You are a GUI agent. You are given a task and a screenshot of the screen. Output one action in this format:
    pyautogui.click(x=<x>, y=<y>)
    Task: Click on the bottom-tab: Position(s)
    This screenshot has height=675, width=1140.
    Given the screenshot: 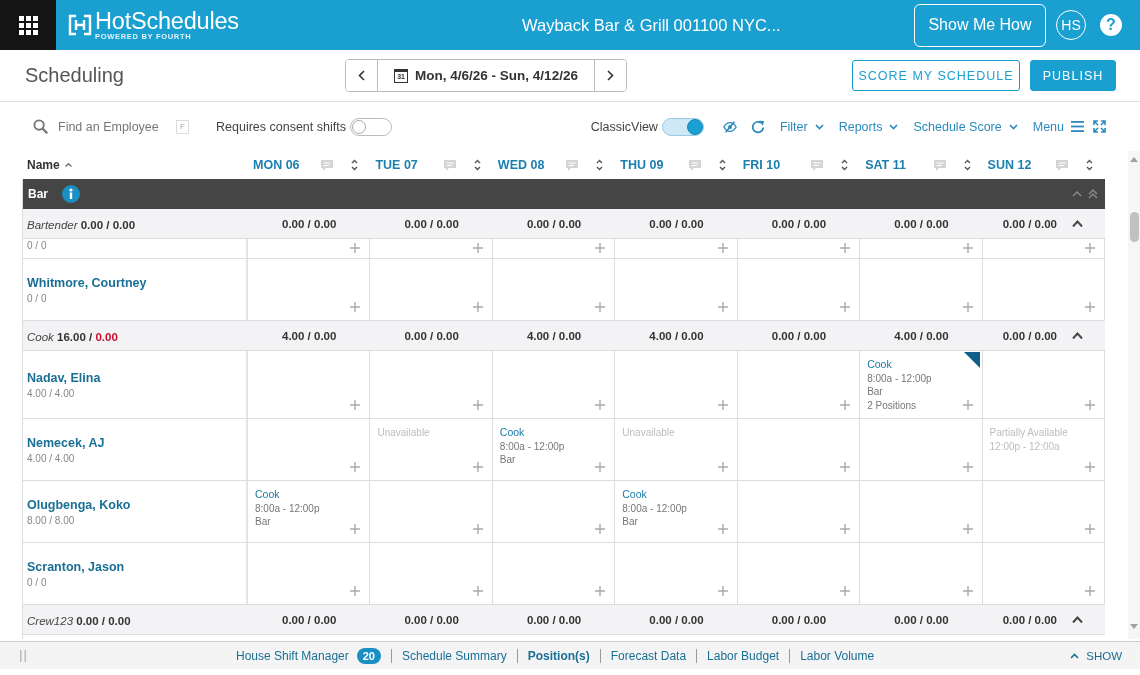 What is the action you would take?
    pyautogui.click(x=558, y=655)
    